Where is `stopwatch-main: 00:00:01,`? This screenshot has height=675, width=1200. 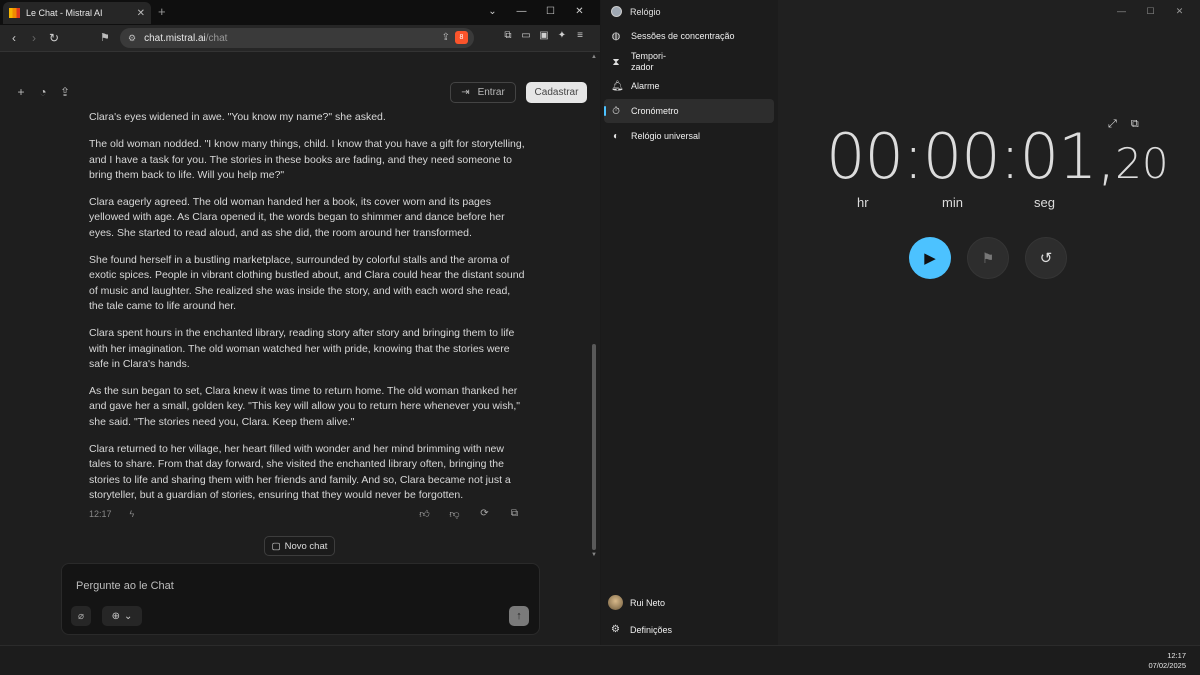 stopwatch-main: 00:00:01, is located at coordinates (971, 156).